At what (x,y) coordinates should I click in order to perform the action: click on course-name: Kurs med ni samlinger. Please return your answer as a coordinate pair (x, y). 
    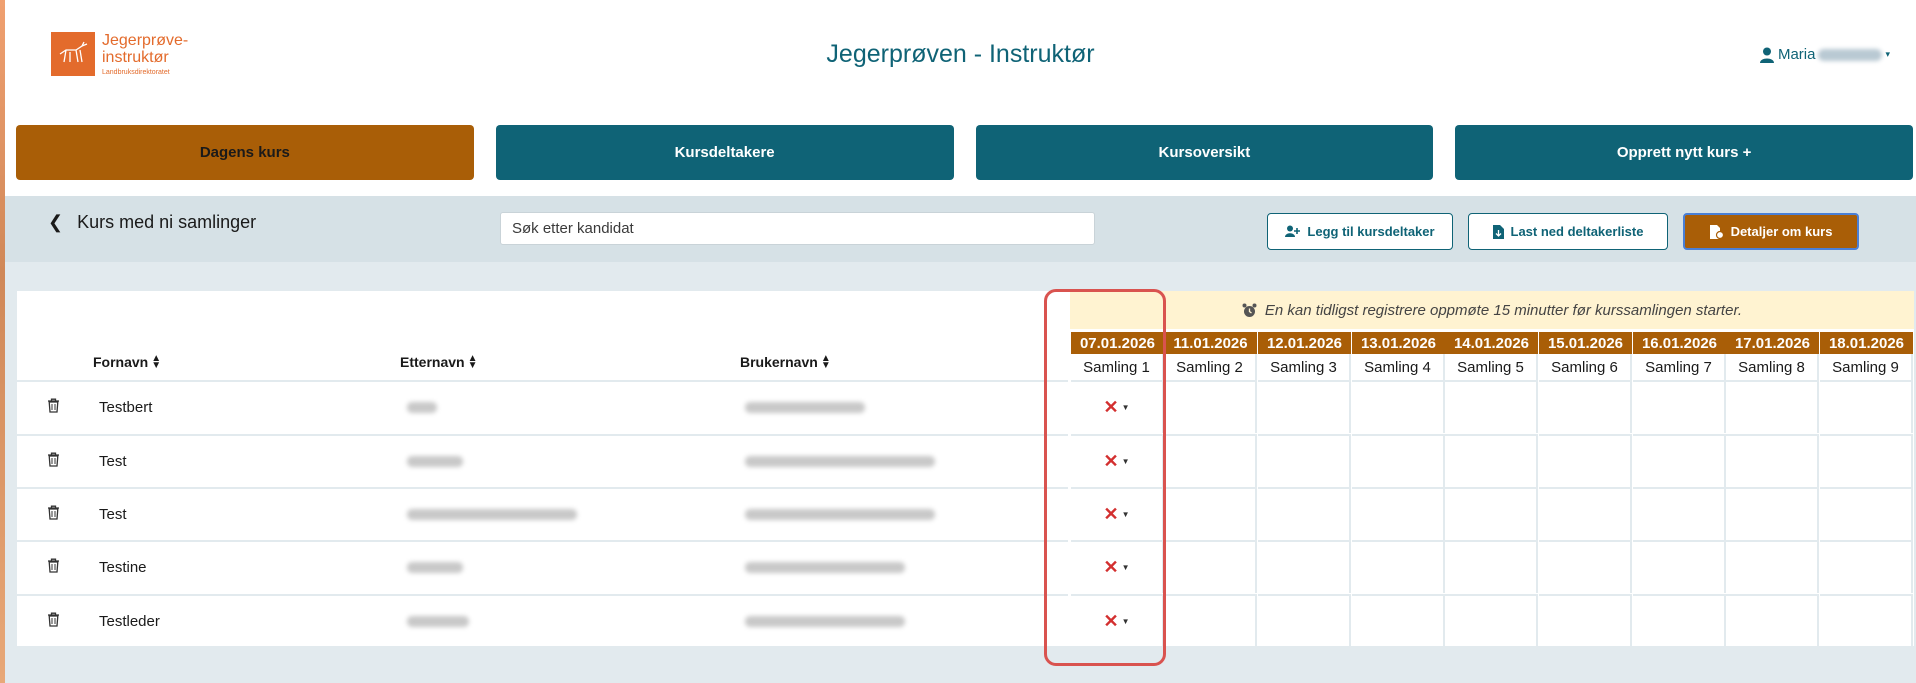
    Looking at the image, I should click on (167, 222).